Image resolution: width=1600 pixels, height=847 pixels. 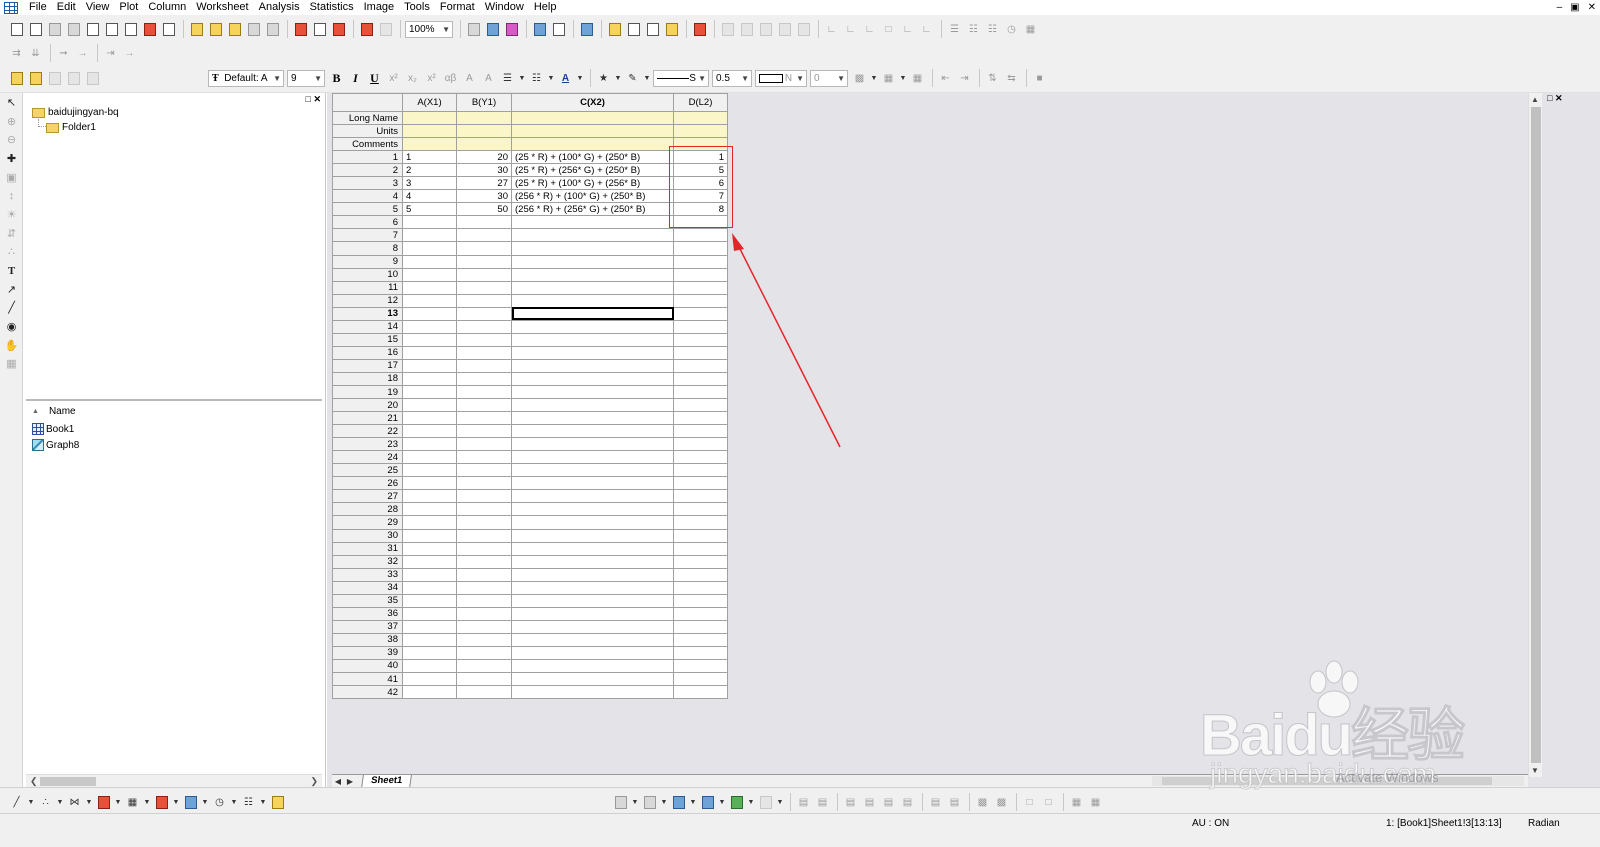 I want to click on script-window-icon, so click(x=633, y=29).